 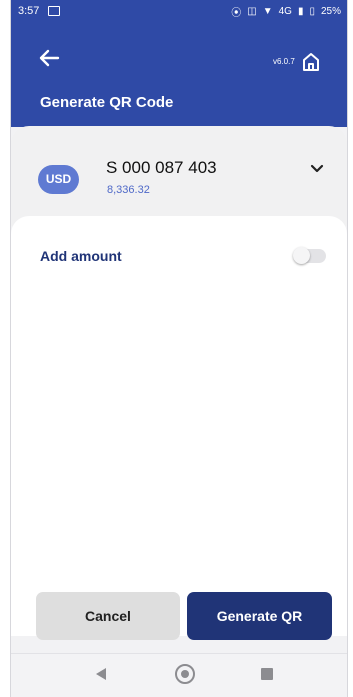 What do you see at coordinates (185, 674) in the screenshot?
I see `nav-home-icon` at bounding box center [185, 674].